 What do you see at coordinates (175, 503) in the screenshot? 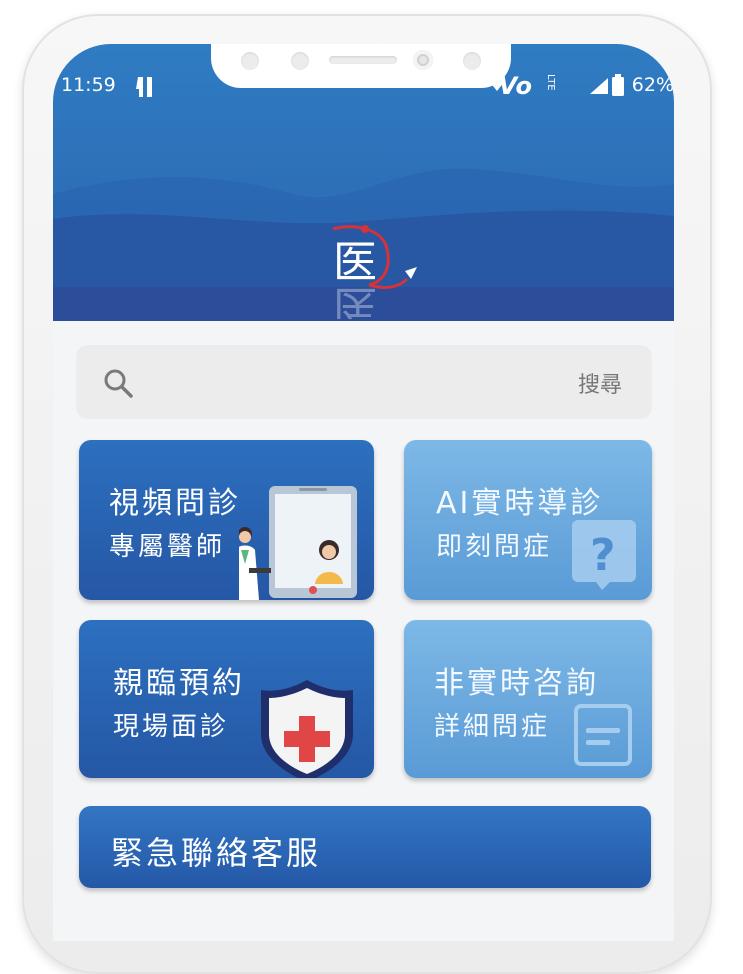
I see `card-title: 視頻問診` at bounding box center [175, 503].